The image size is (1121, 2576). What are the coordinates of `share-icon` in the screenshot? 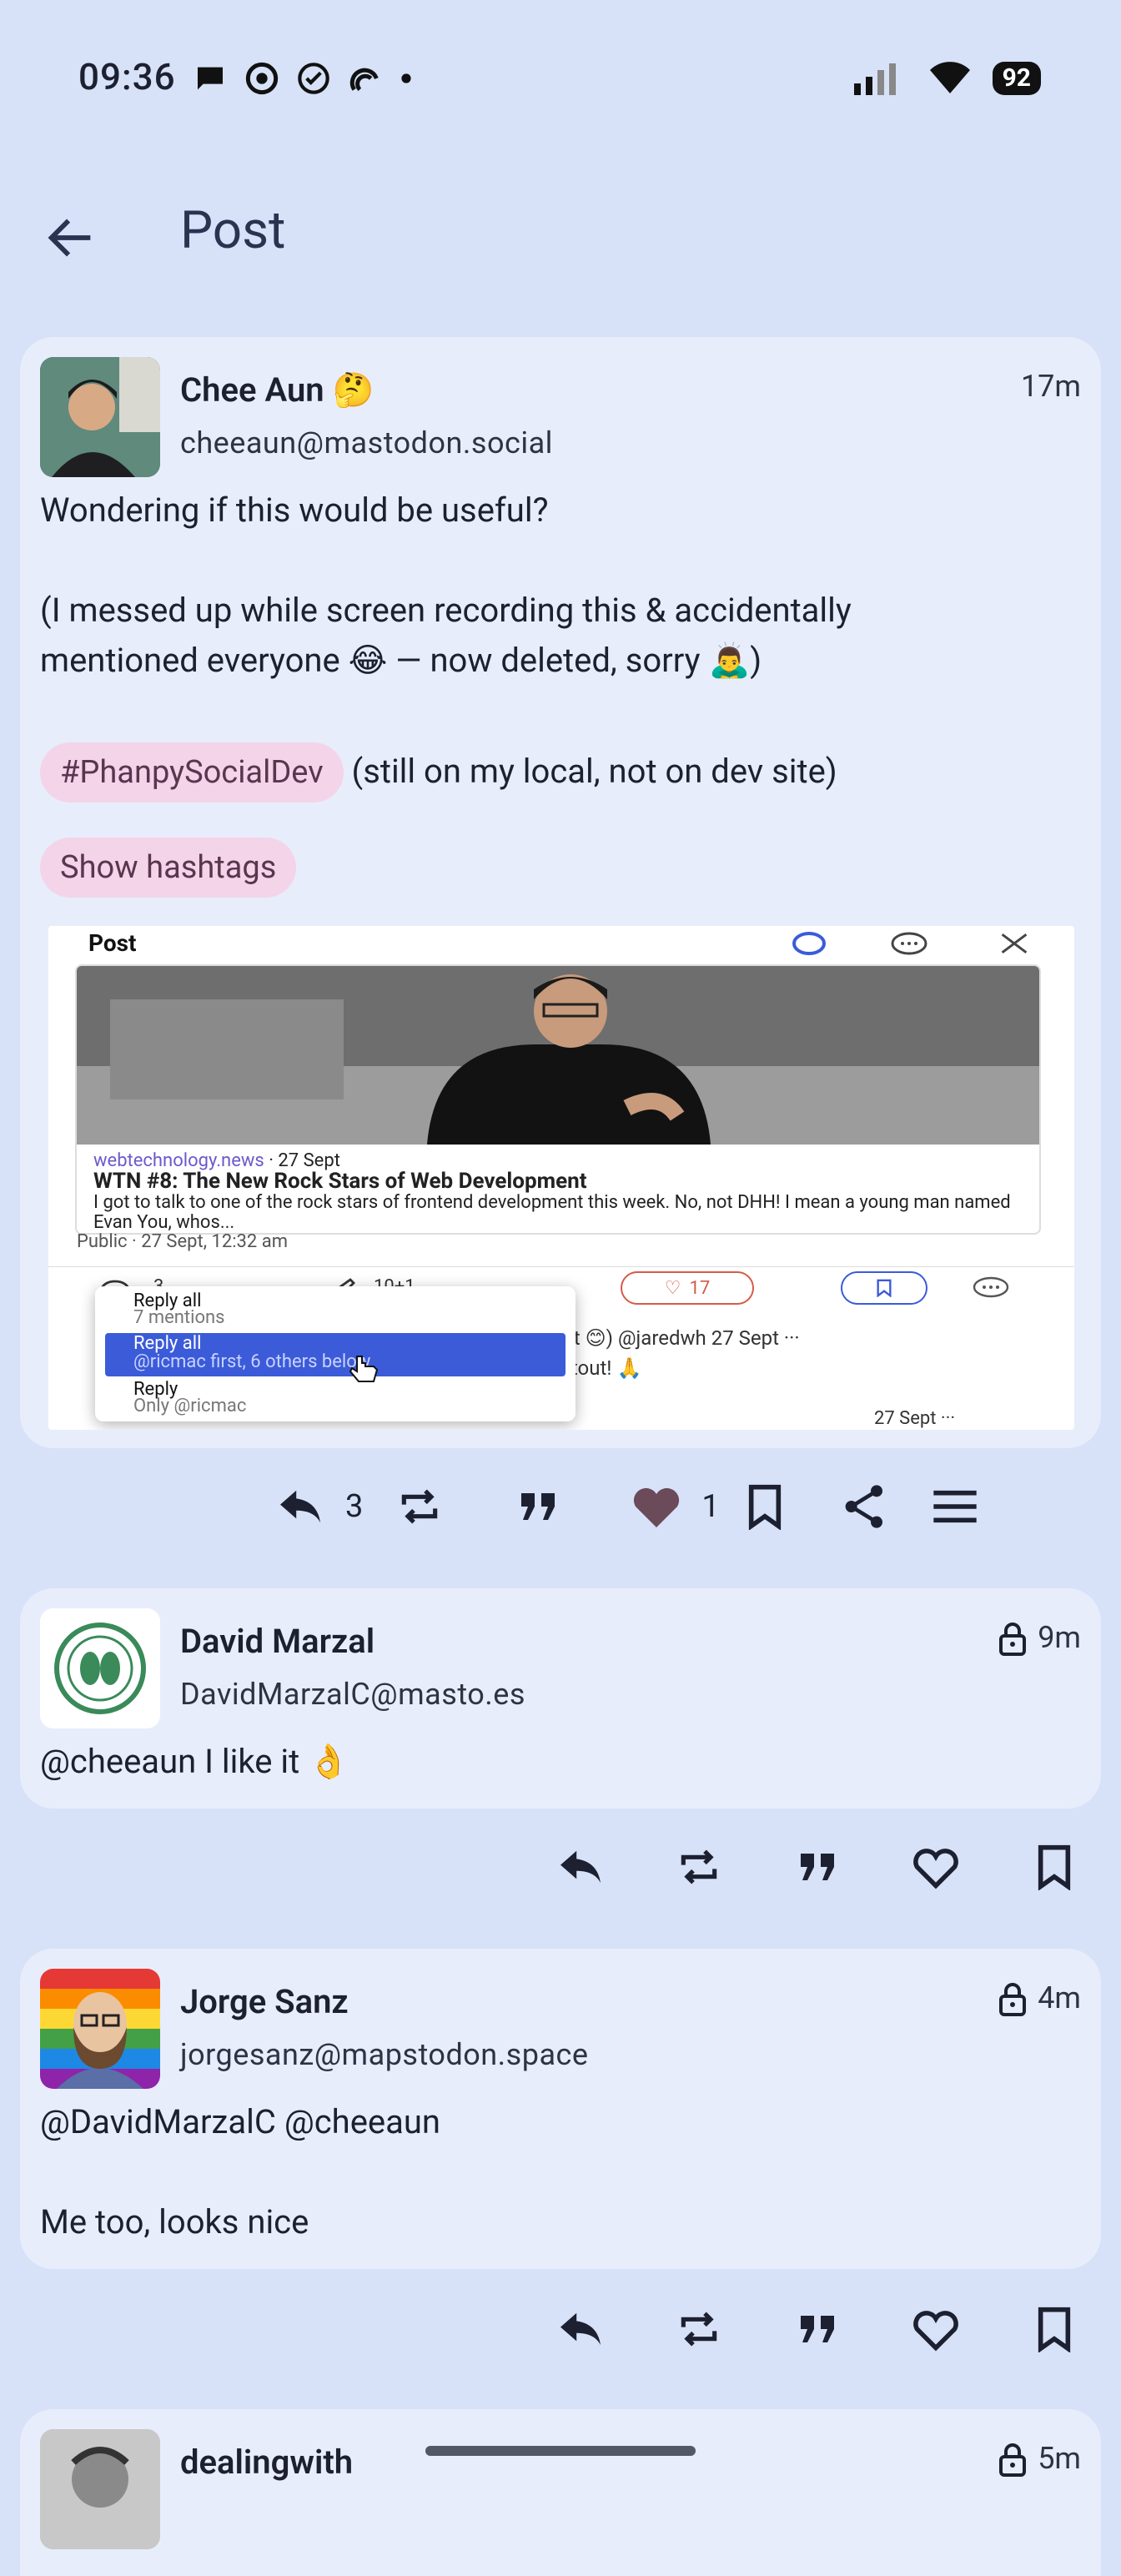 It's located at (863, 1506).